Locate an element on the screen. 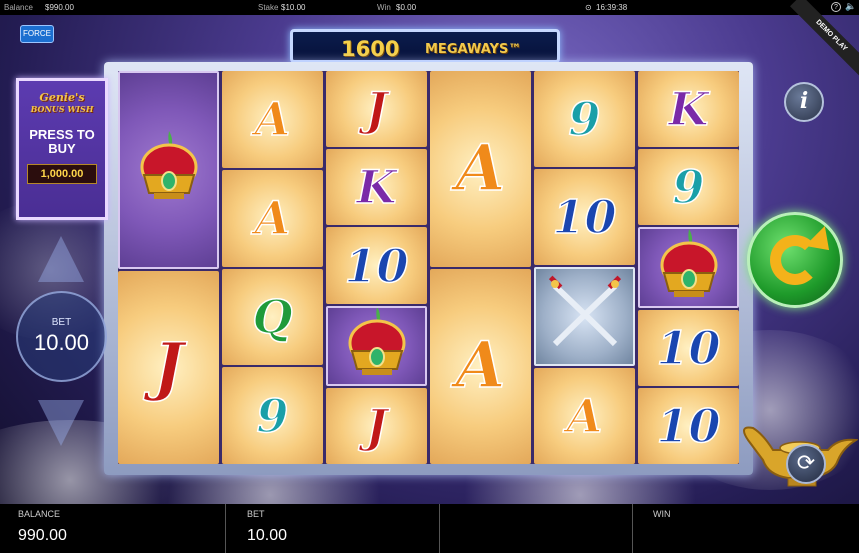 Image resolution: width=859 pixels, height=553 pixels. win-label: WIN is located at coordinates (662, 514).